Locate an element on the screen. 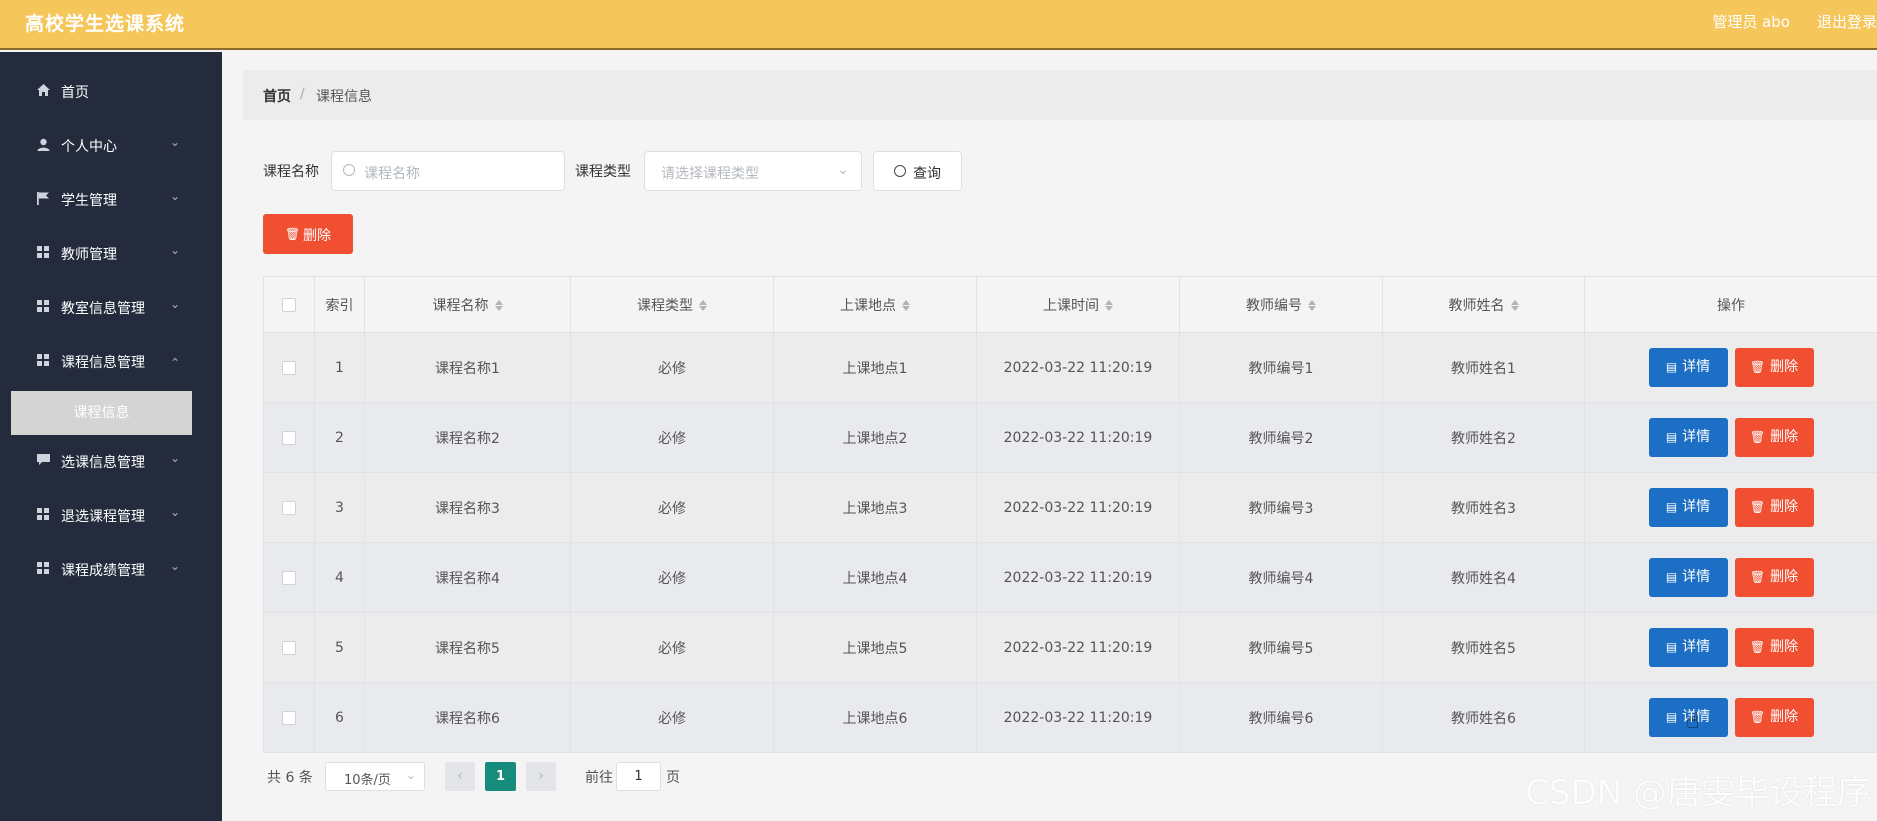 The image size is (1877, 821). course-type-select: 请选择课程类型 ⌄ is located at coordinates (753, 171).